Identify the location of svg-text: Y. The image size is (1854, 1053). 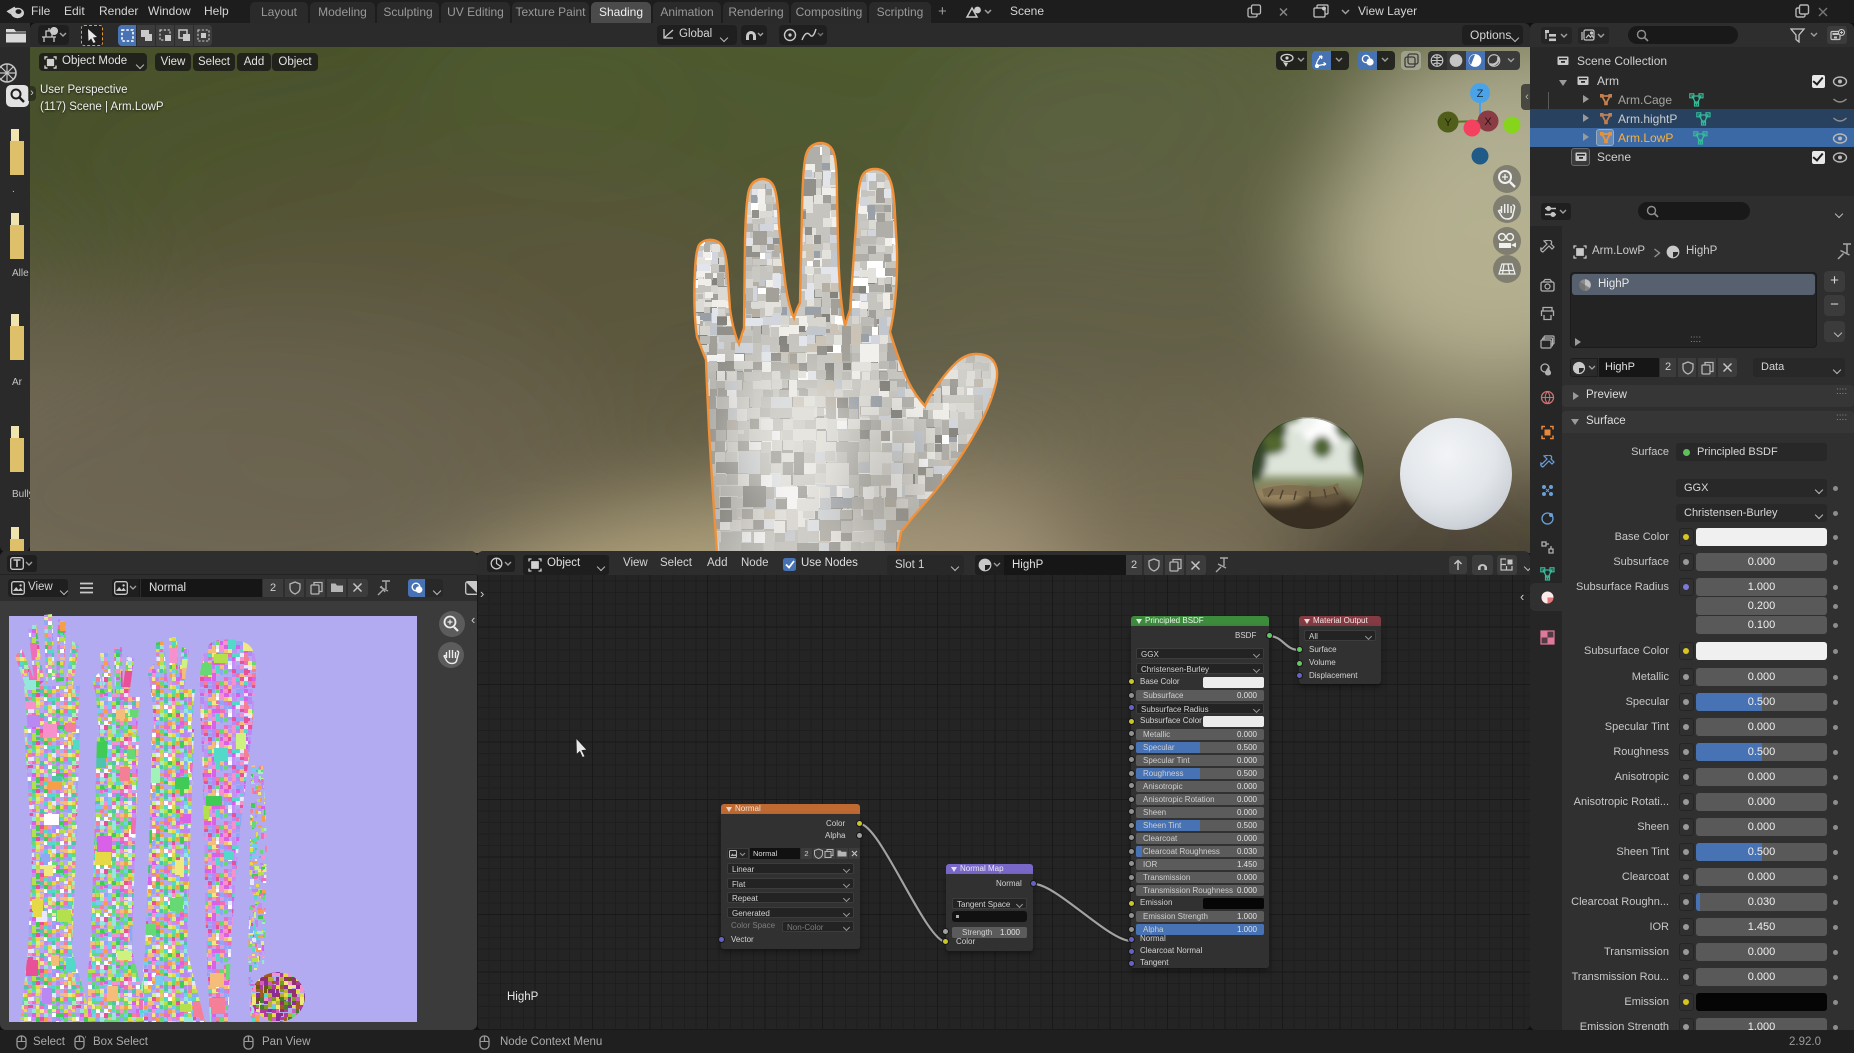
(1448, 123).